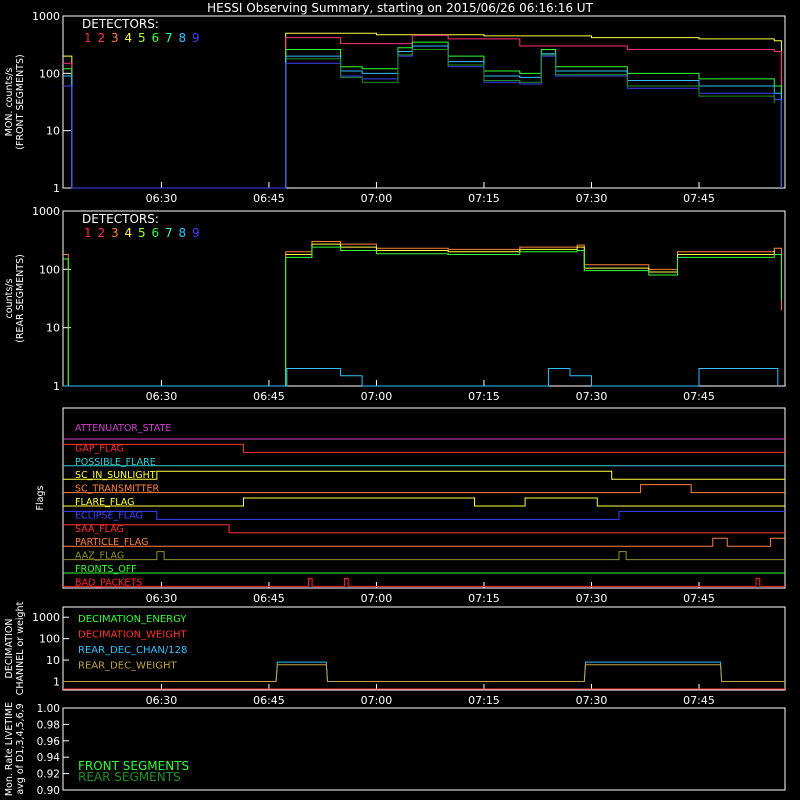 This screenshot has height=800, width=800. What do you see at coordinates (46, 211) in the screenshot?
I see `y-tick-label-1-3: 1000` at bounding box center [46, 211].